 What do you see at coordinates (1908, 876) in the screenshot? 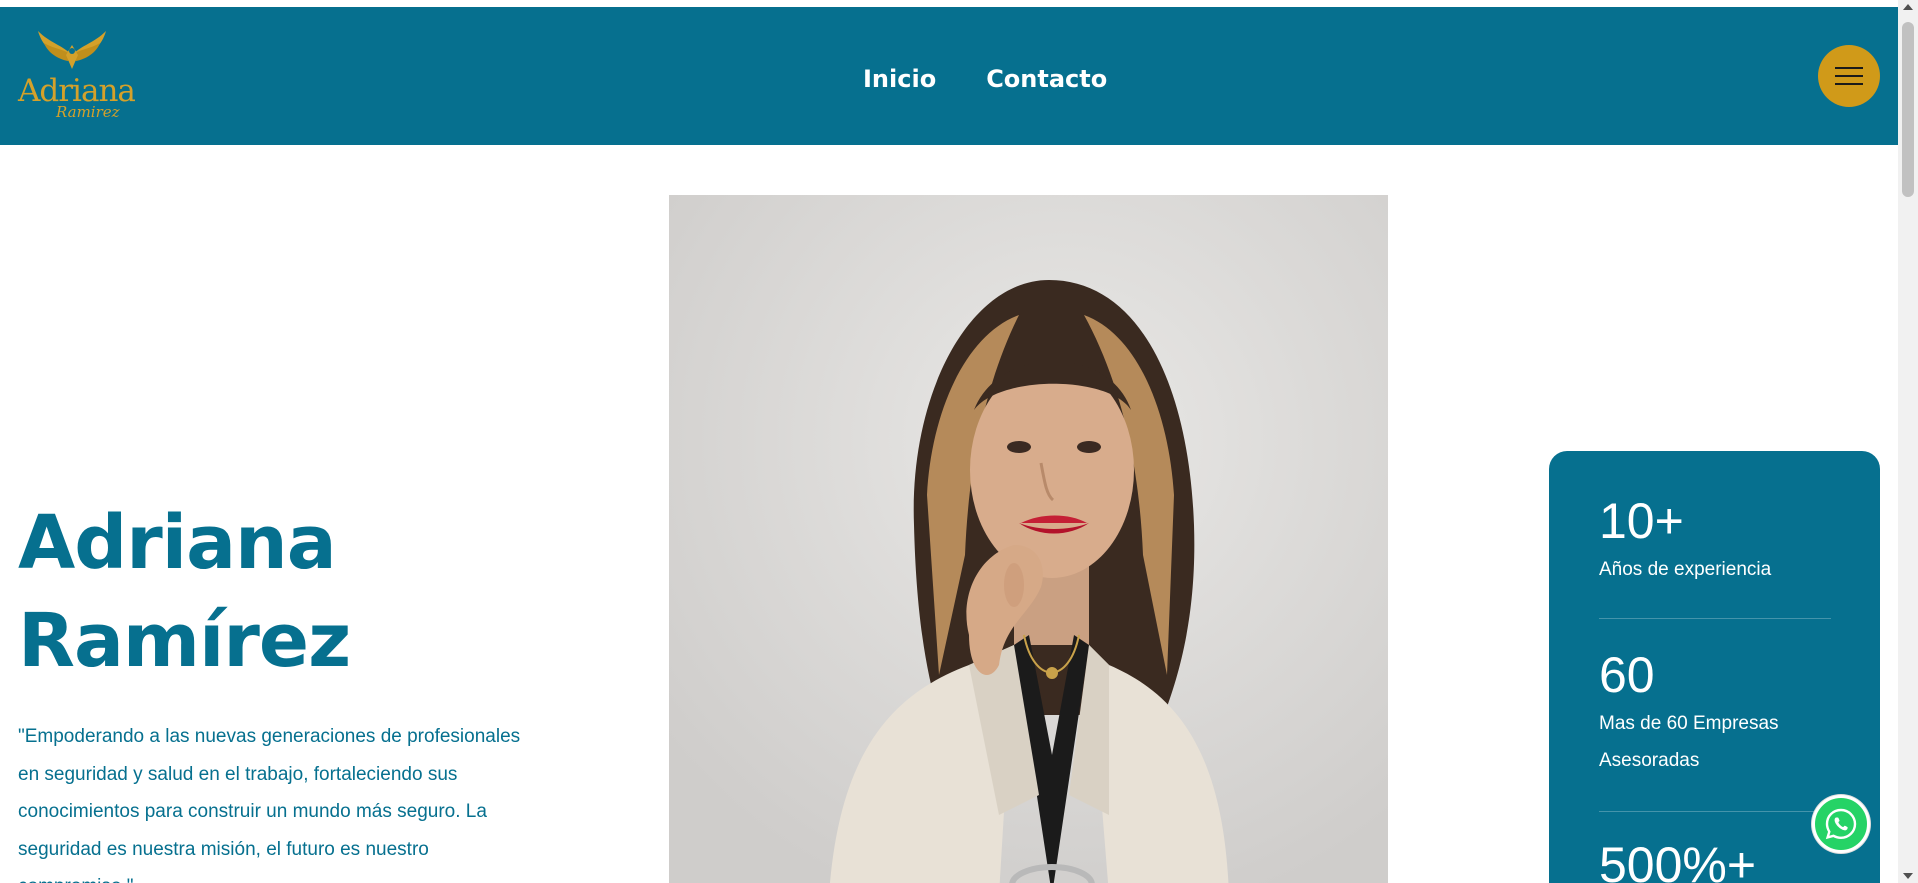
I see `scroll-down-icon` at bounding box center [1908, 876].